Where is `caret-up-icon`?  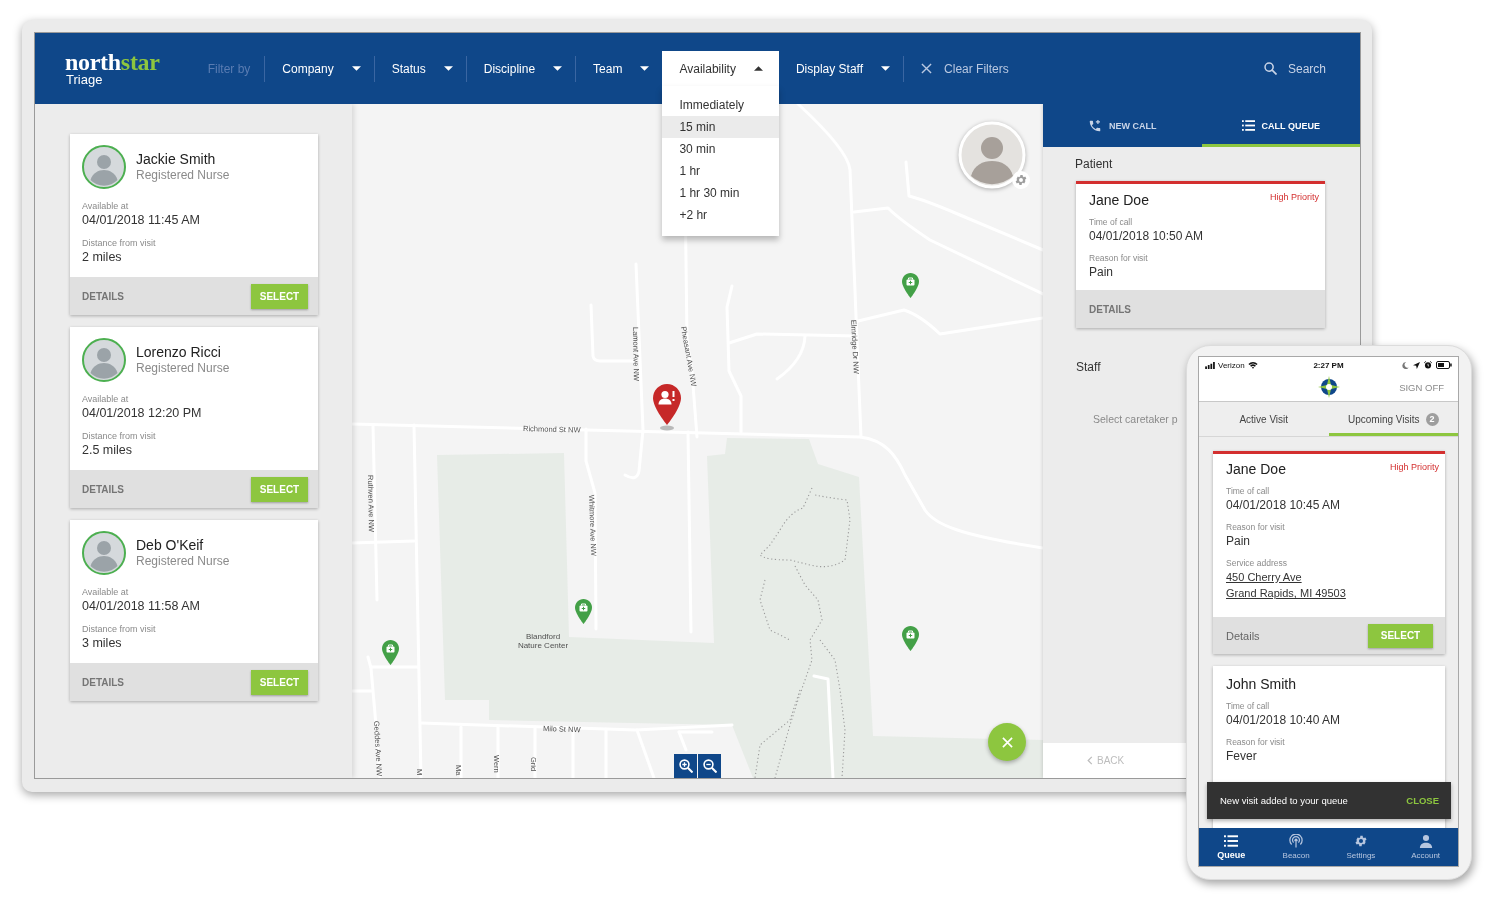 caret-up-icon is located at coordinates (758, 68).